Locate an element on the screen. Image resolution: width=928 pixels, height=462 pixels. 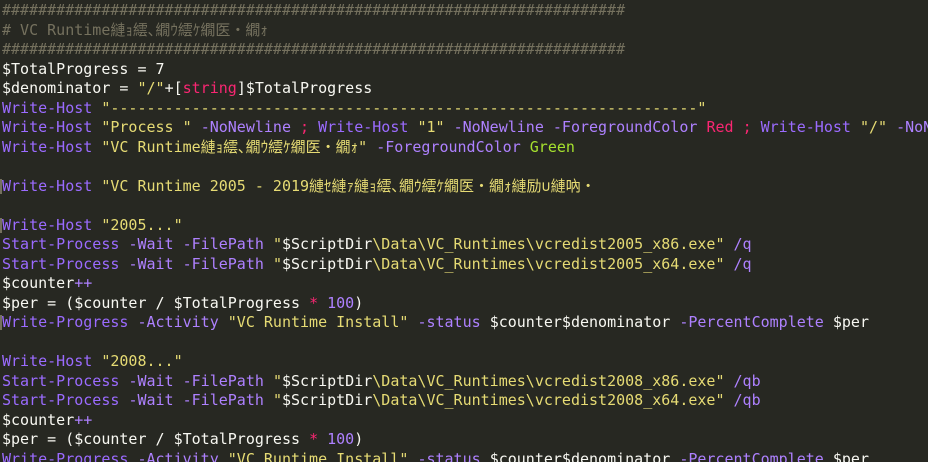
code-token: ) is located at coordinates (359, 302).